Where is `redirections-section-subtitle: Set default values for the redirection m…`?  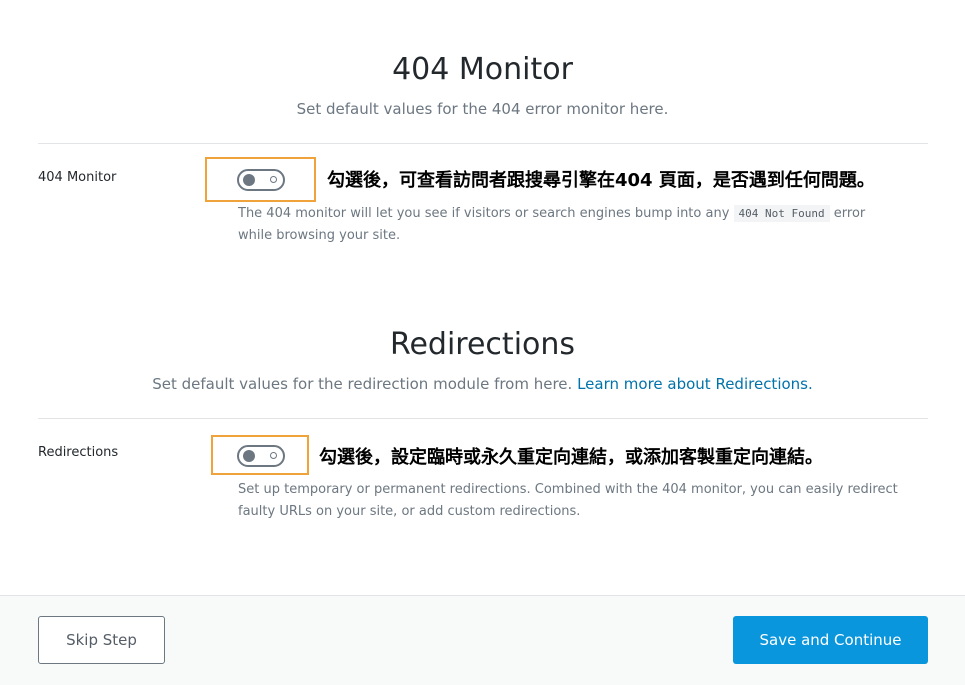 redirections-section-subtitle: Set default values for the redirection m… is located at coordinates (482, 384).